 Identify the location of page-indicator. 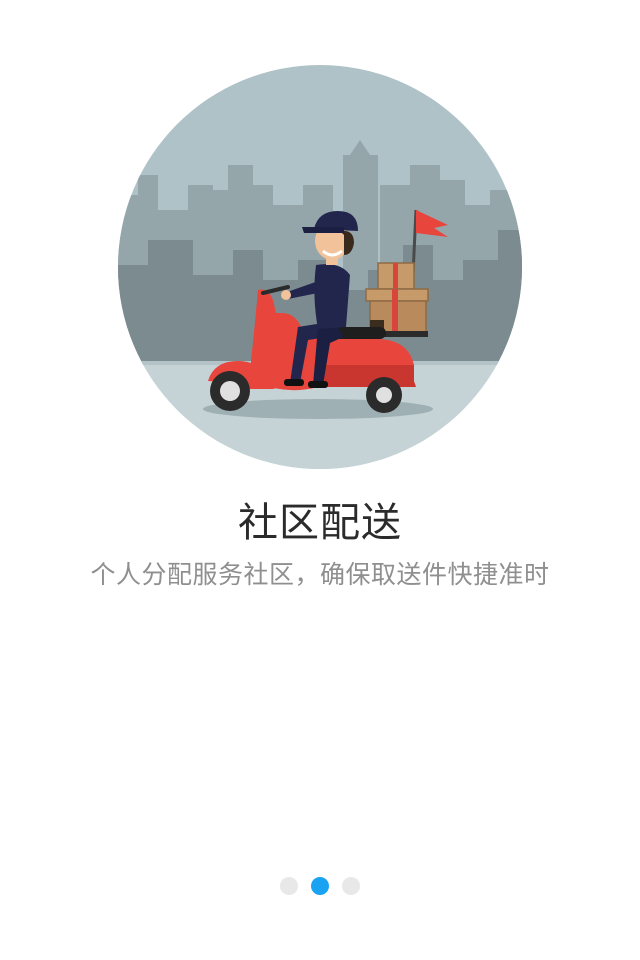
(320, 886).